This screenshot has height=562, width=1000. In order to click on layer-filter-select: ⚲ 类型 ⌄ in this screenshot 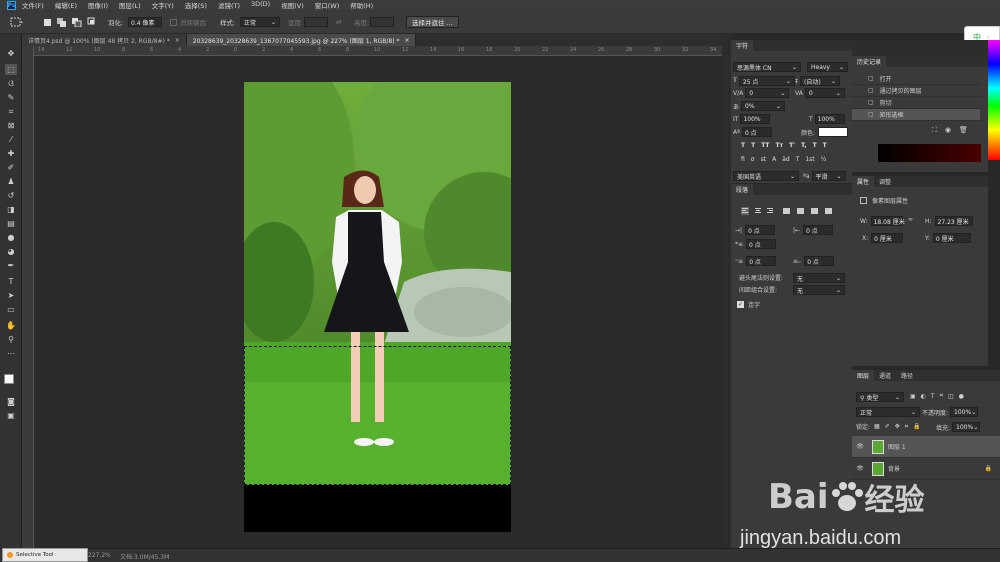, I will do `click(880, 397)`.